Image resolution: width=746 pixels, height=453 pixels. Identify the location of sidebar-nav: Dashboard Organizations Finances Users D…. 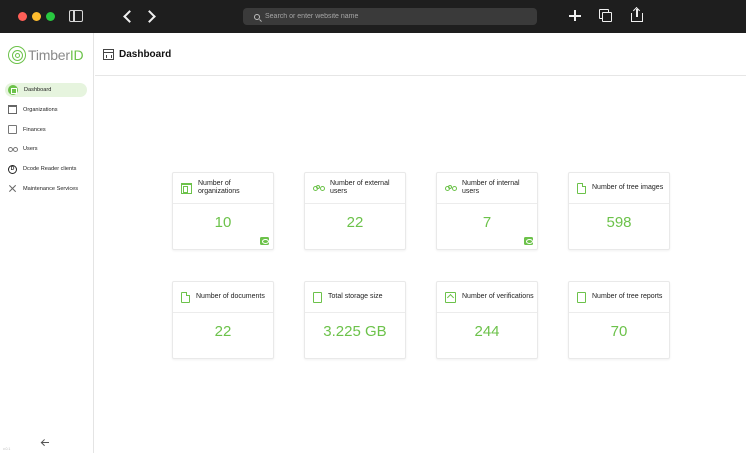
(46, 142).